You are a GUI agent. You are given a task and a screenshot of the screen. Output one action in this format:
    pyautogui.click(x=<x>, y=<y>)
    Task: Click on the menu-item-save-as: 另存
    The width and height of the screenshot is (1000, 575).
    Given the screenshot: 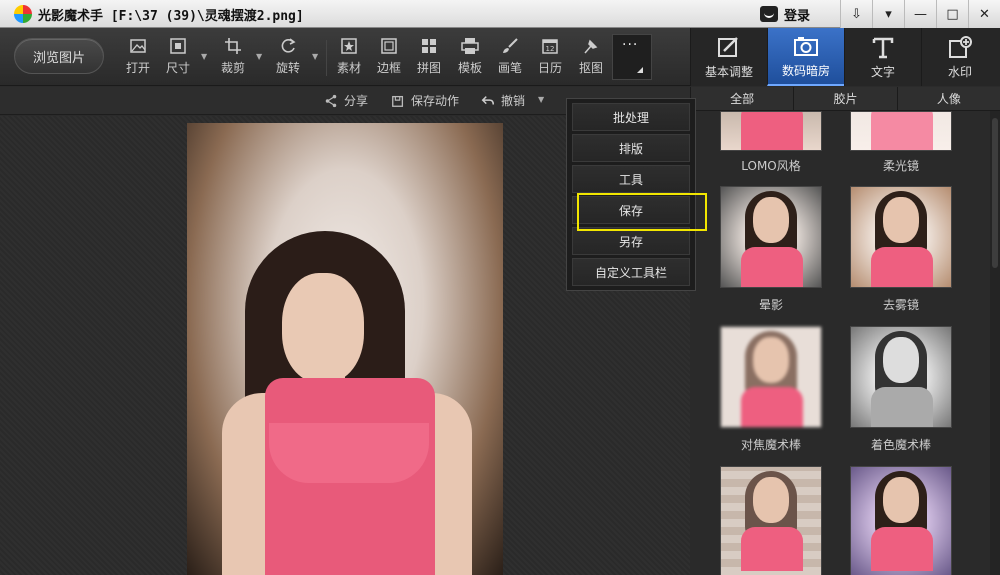 What is the action you would take?
    pyautogui.click(x=631, y=241)
    